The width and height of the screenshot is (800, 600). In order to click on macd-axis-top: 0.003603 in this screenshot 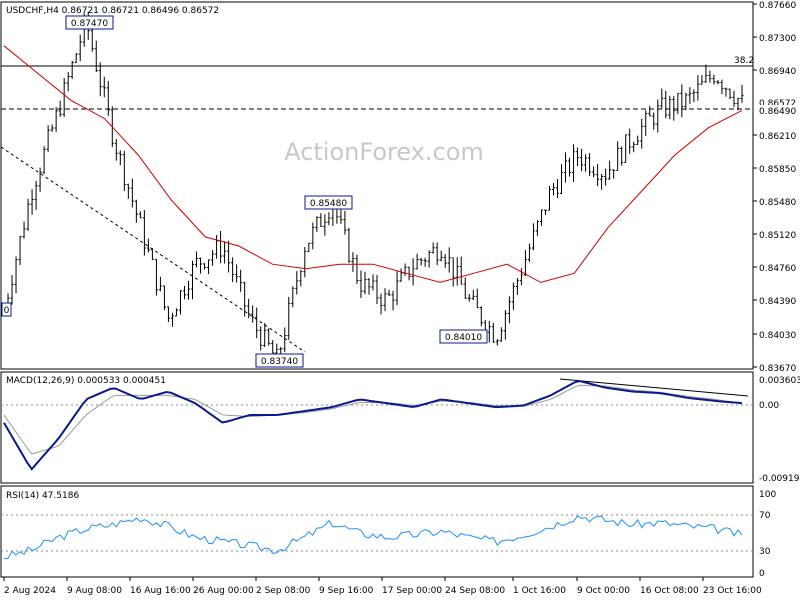, I will do `click(779, 381)`.